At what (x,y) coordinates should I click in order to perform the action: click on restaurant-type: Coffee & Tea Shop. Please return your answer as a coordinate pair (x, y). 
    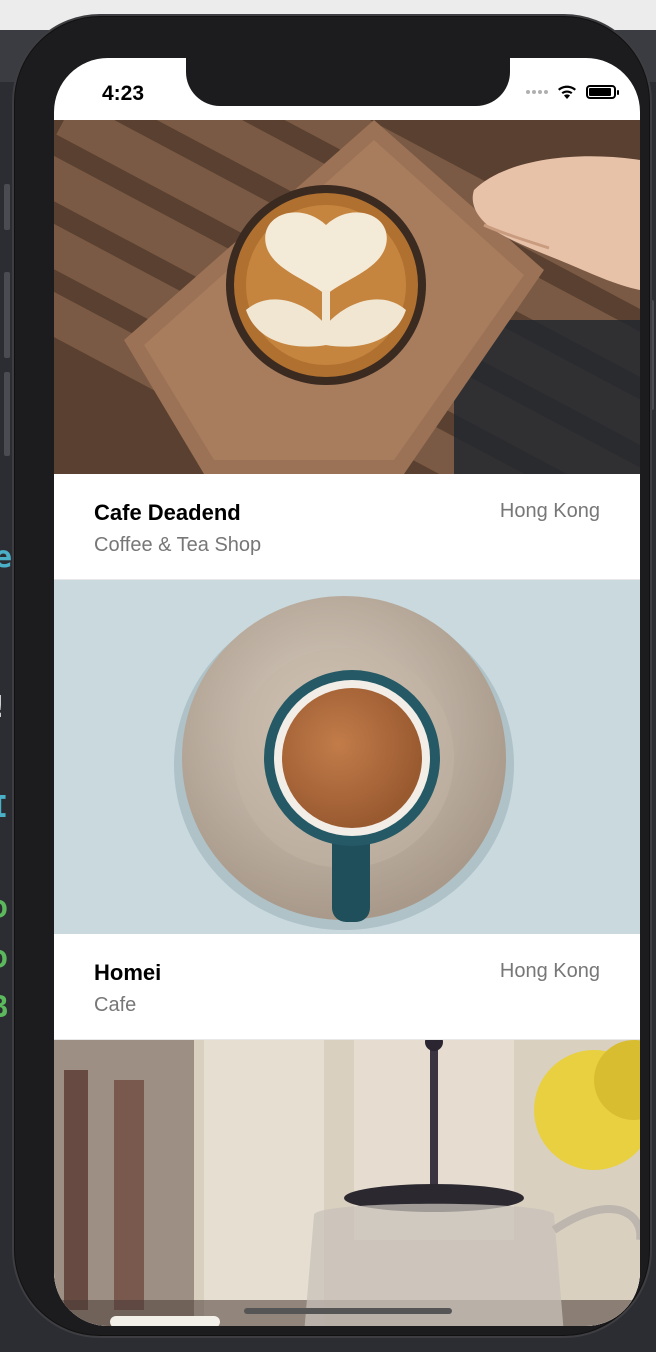
    Looking at the image, I should click on (178, 545).